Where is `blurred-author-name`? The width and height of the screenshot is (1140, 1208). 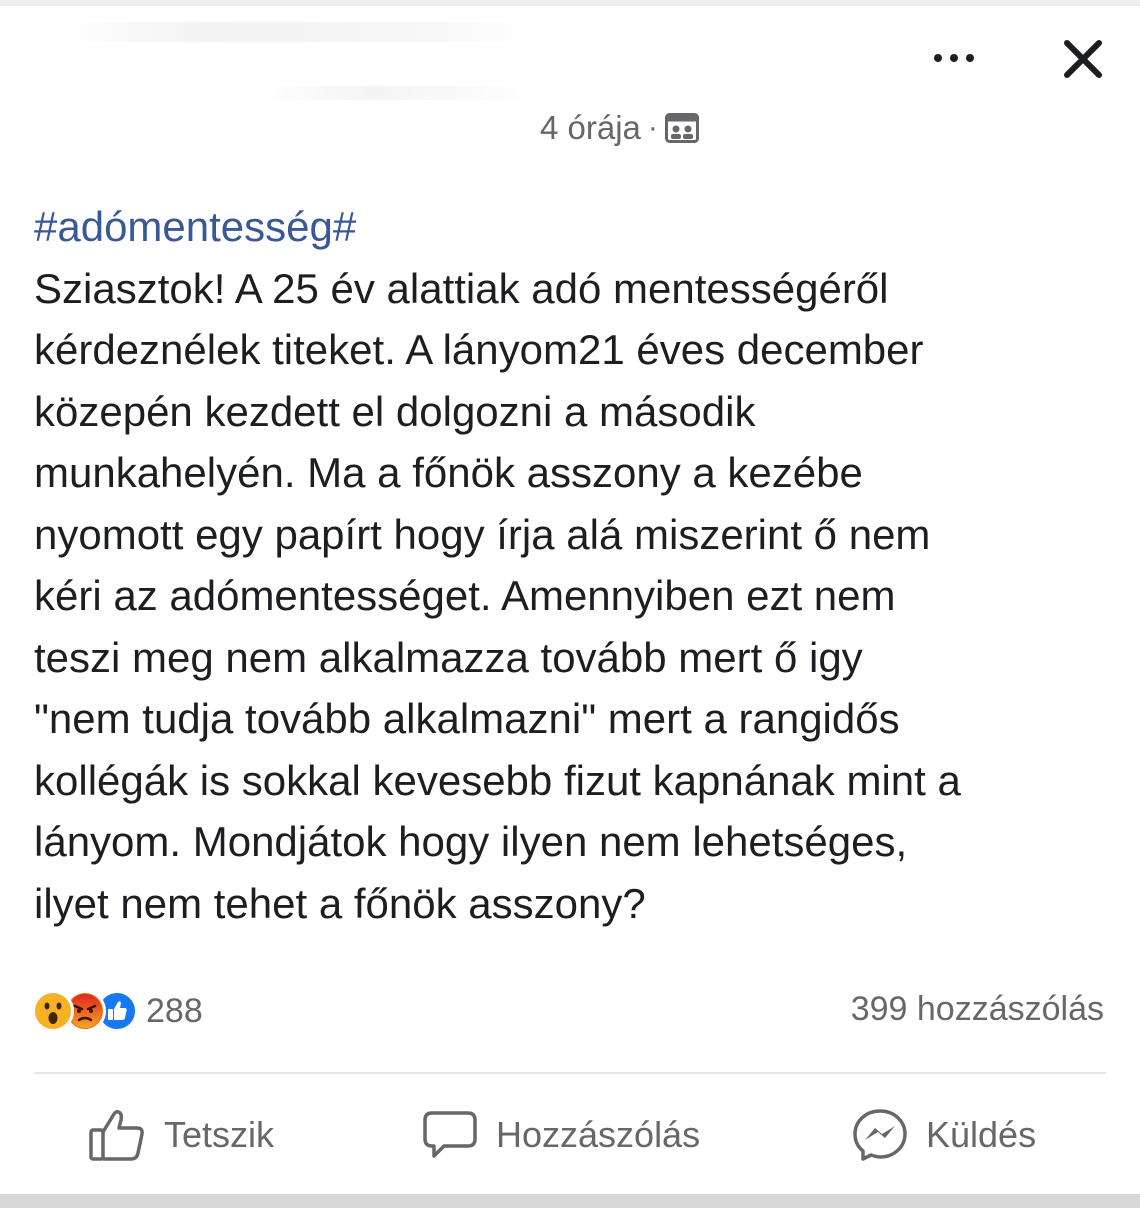 blurred-author-name is located at coordinates (300, 32).